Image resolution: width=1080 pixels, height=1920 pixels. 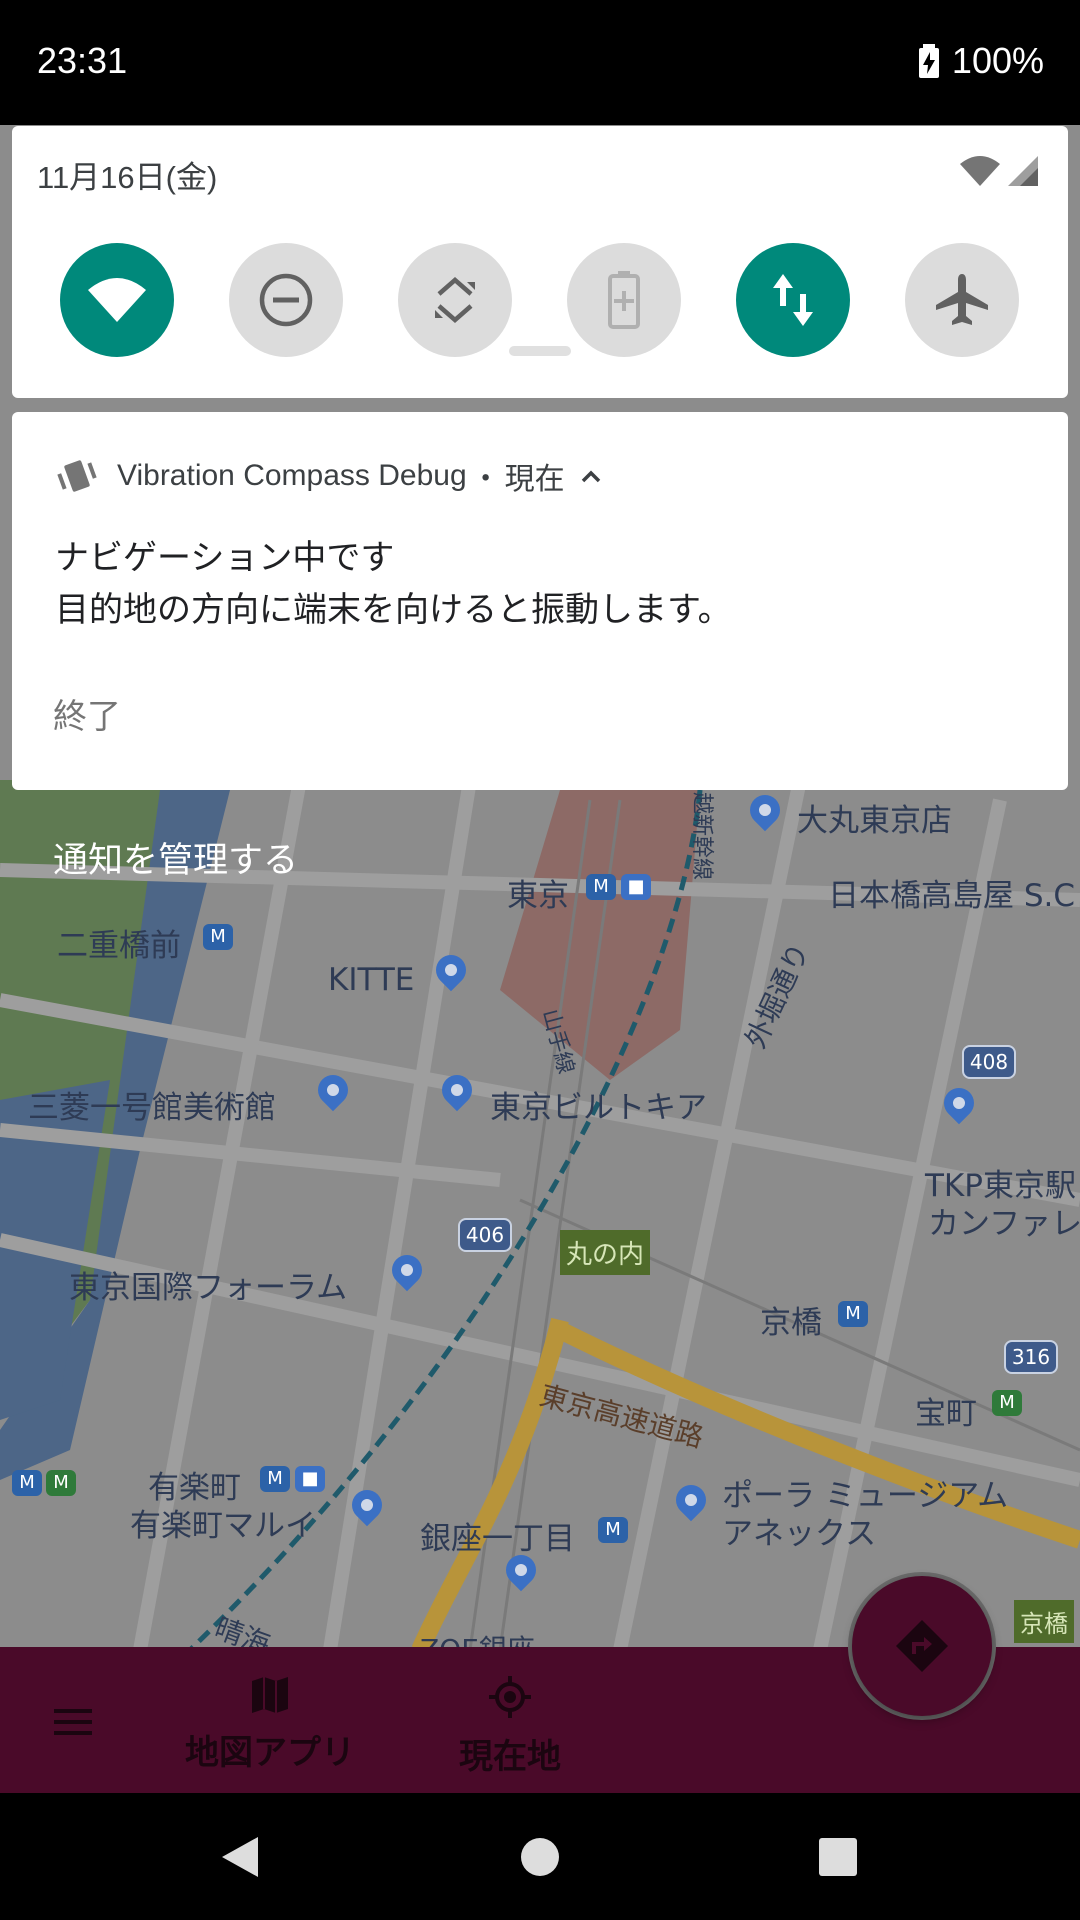 I want to click on notification-body: ナビゲーション中です 目的地の方向に端末を向けると振動します。, so click(x=393, y=584).